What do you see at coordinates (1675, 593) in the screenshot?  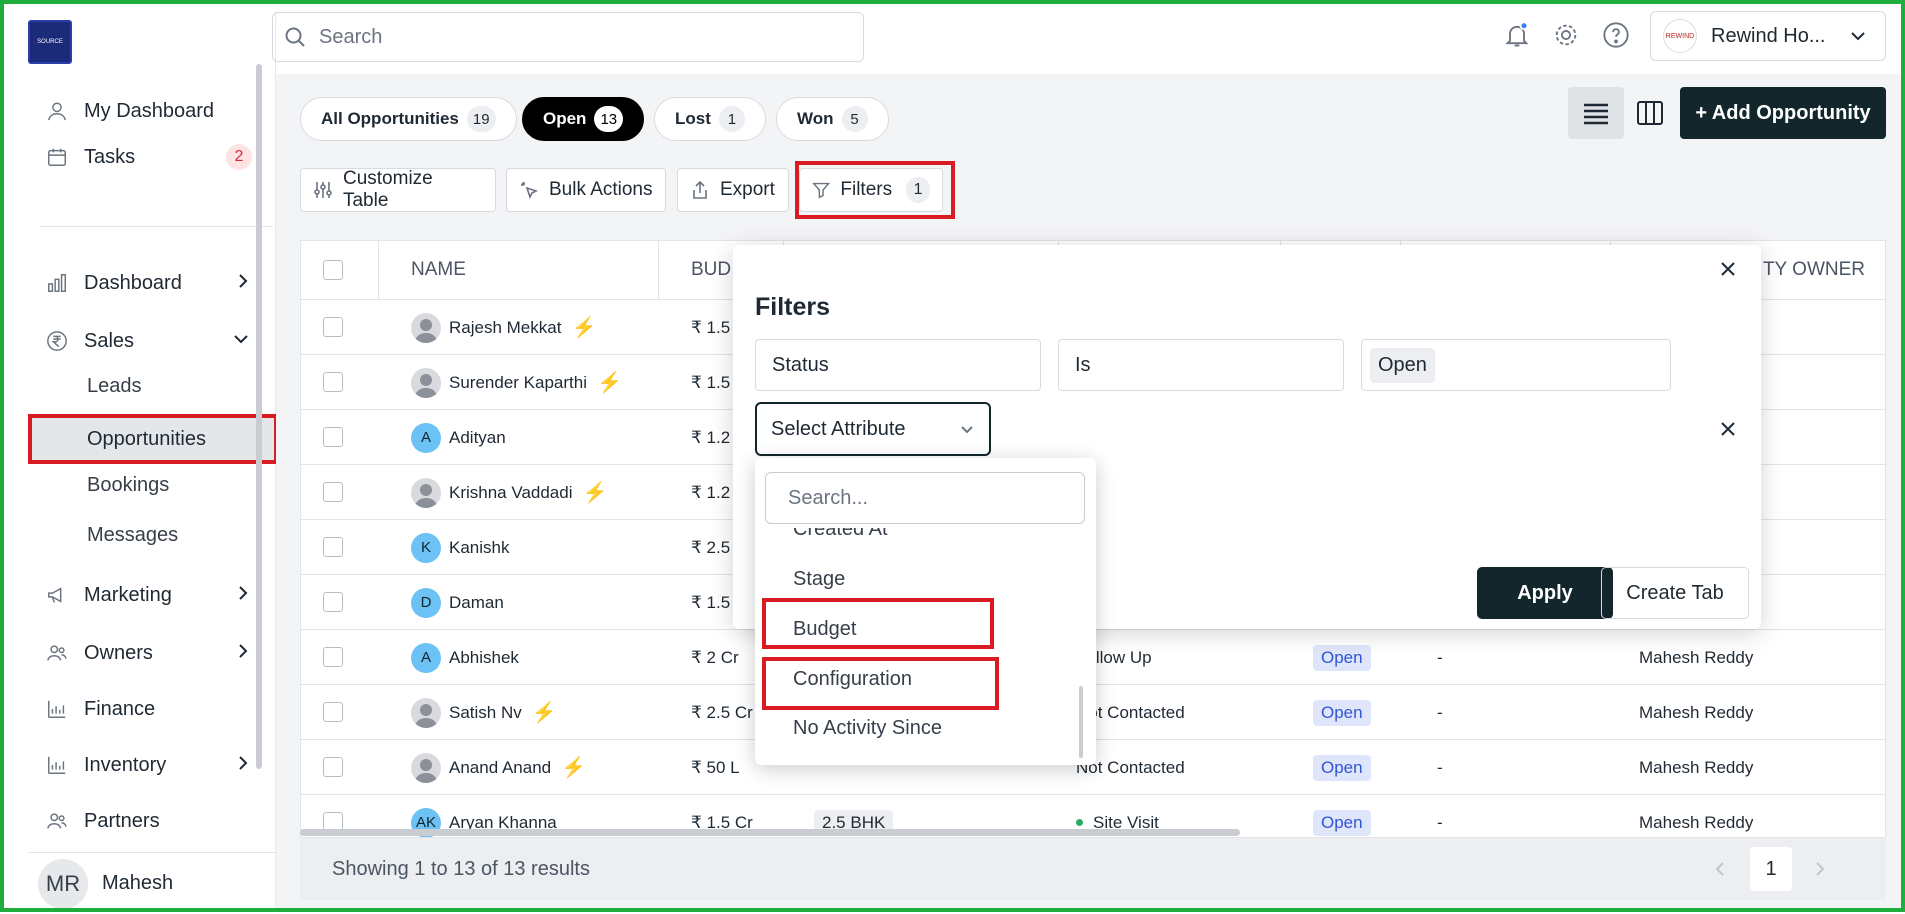 I see `create-tab-button: Create Tab` at bounding box center [1675, 593].